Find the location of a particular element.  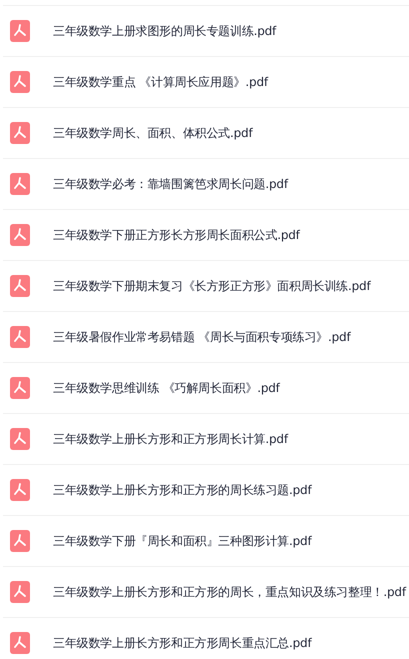

file-name: 三年级数学重点 《计算周长应用题》.pdf is located at coordinates (160, 82).